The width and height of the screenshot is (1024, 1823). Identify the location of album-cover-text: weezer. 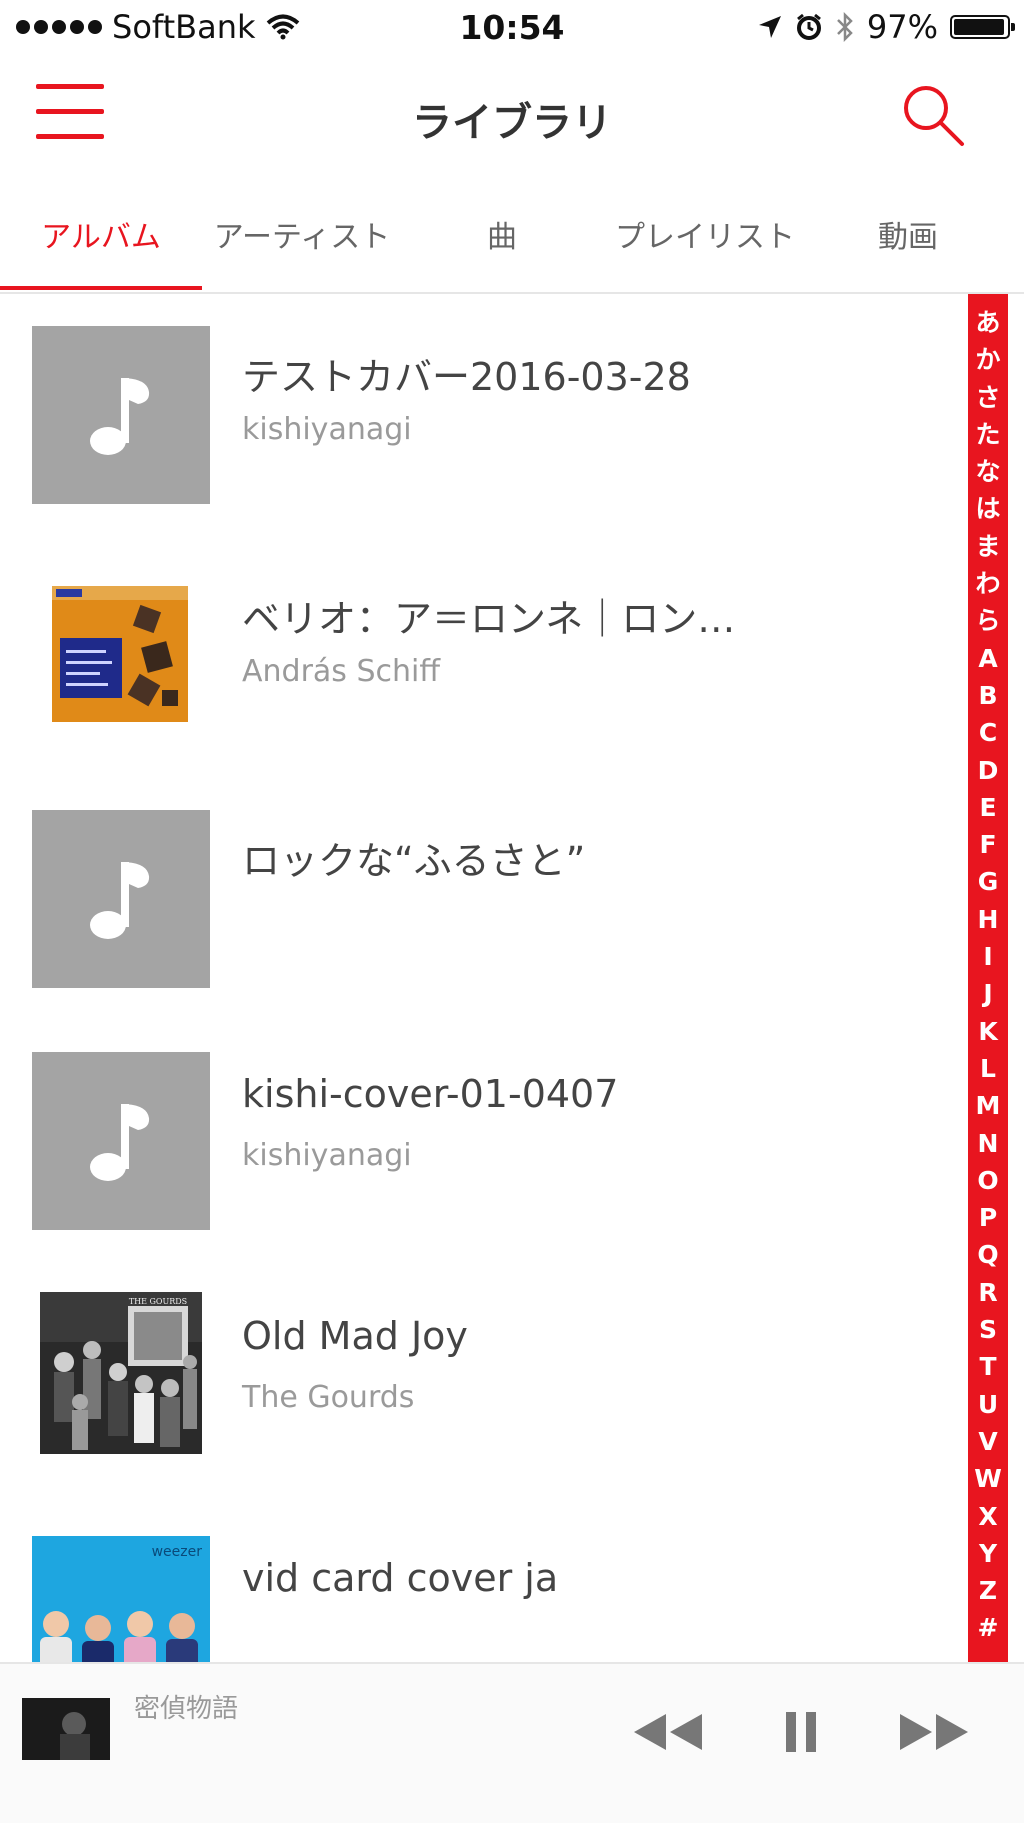
(177, 1552).